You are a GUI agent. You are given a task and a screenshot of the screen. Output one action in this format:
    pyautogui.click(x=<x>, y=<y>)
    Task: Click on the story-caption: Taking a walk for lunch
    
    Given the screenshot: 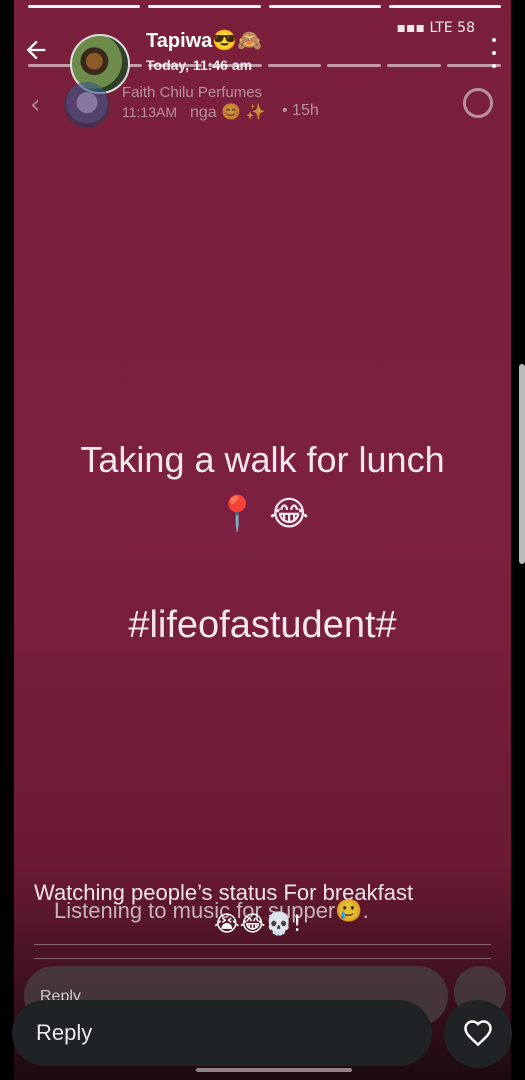 What is the action you would take?
    pyautogui.click(x=262, y=459)
    